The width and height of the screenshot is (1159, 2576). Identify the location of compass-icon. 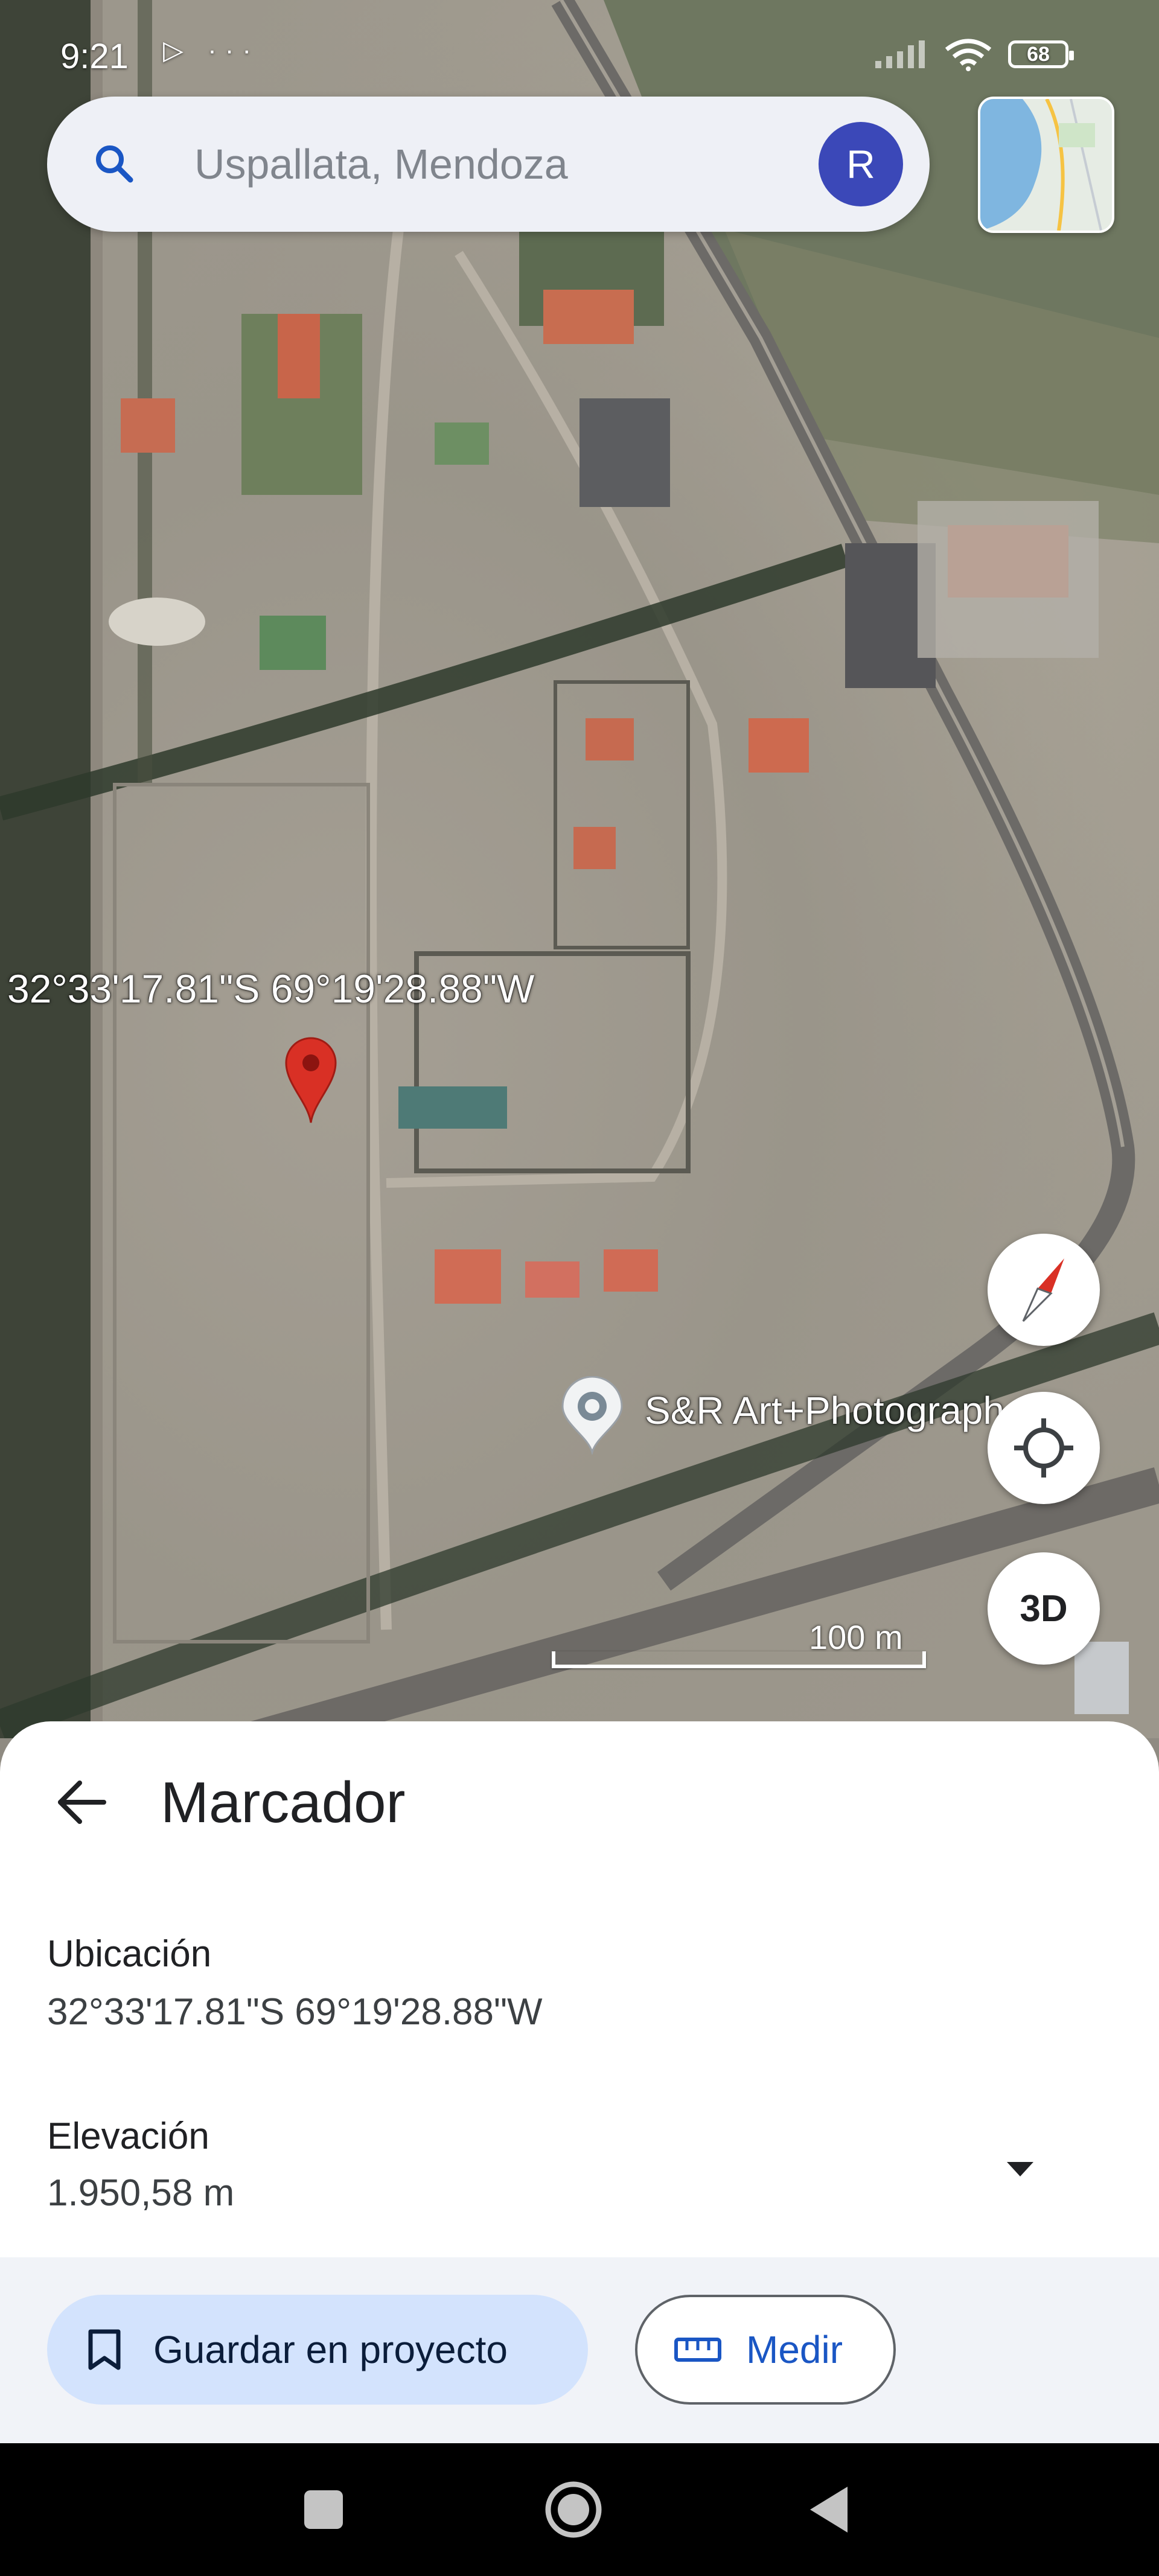
(1043, 1290).